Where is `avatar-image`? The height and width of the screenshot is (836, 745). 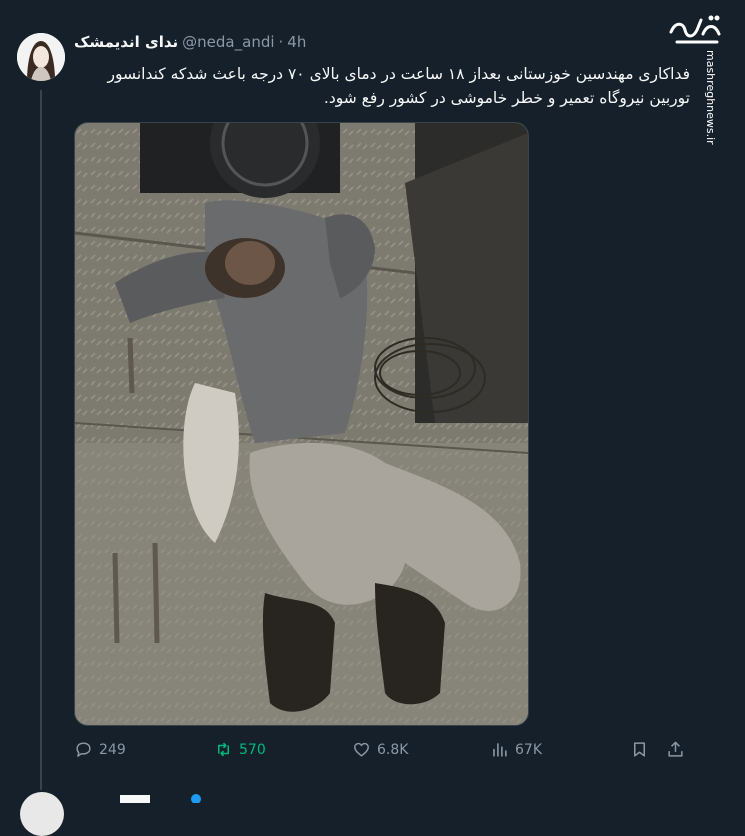
avatar-image is located at coordinates (41, 57).